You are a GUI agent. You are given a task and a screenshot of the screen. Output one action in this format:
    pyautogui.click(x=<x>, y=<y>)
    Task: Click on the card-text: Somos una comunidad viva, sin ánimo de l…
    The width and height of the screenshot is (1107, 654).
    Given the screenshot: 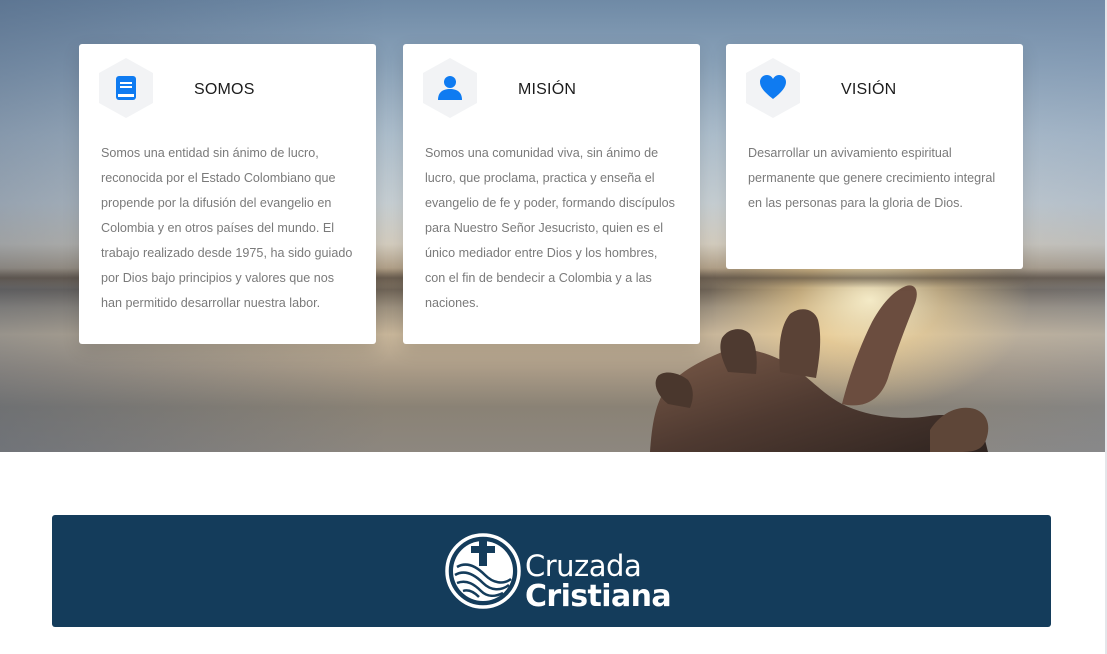 What is the action you would take?
    pyautogui.click(x=550, y=228)
    